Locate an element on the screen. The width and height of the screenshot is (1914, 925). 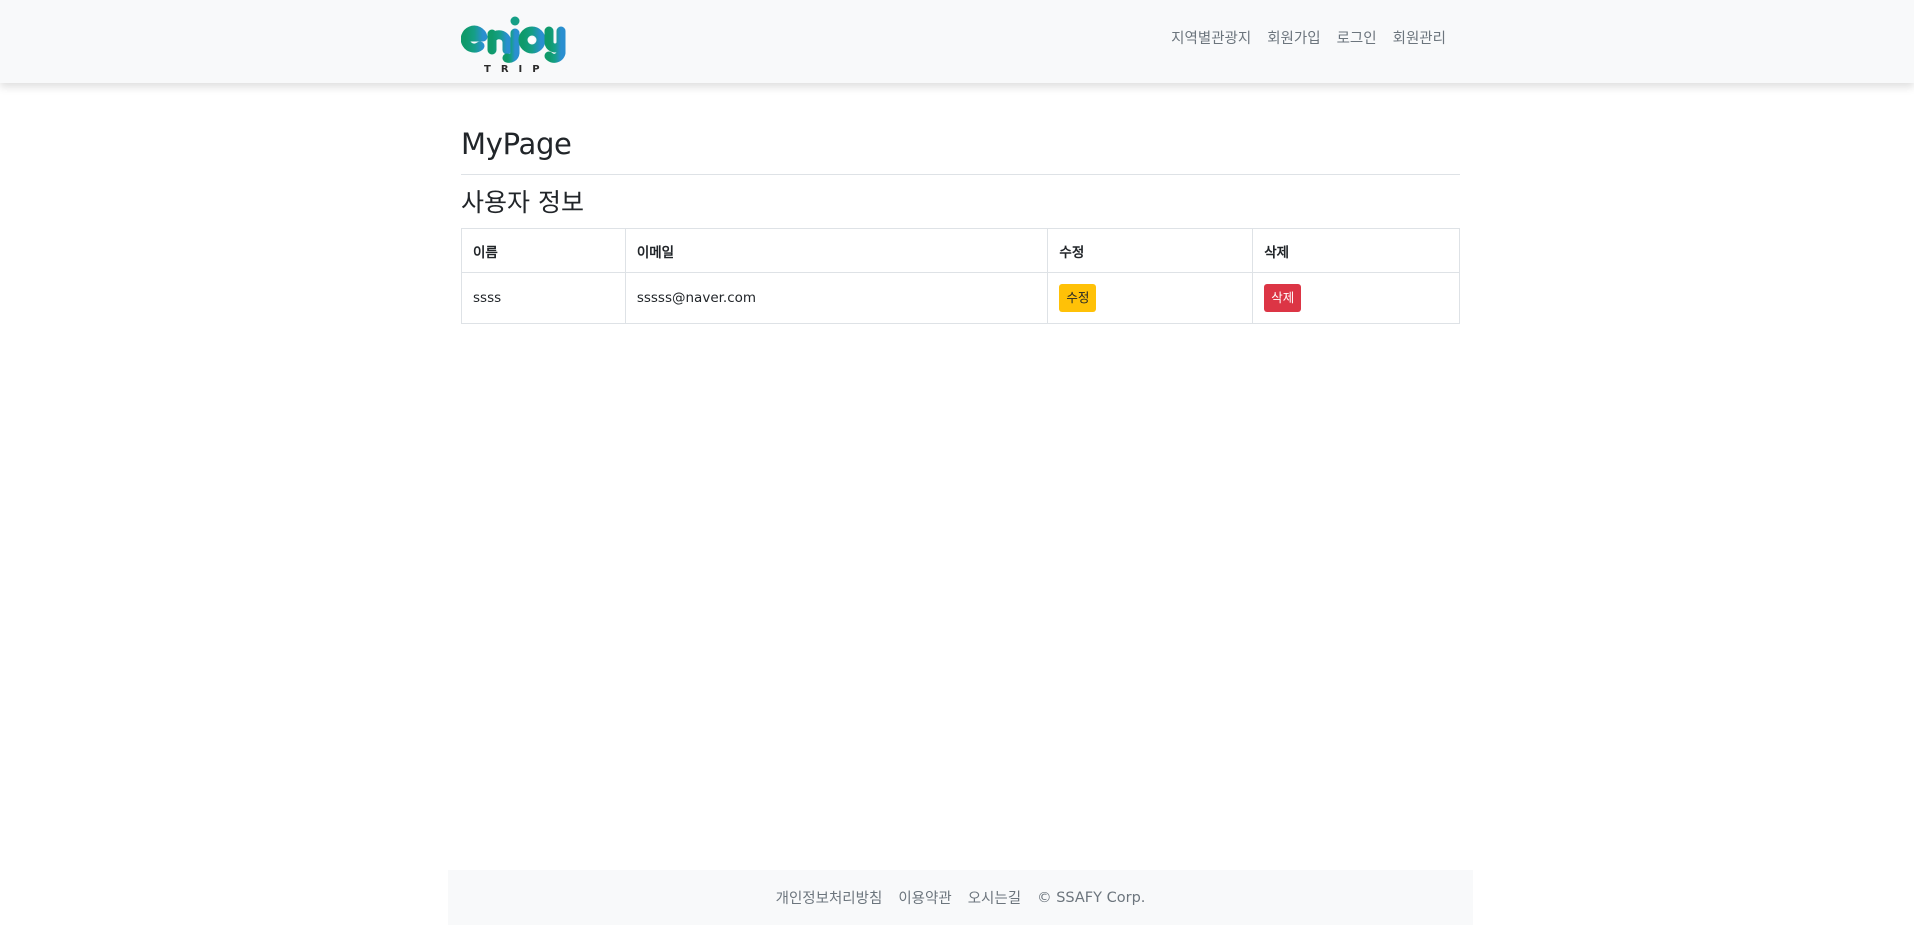
footer: 개인정보처리방침 이용약관 오시는길 © SSAFY Corp. is located at coordinates (960, 897).